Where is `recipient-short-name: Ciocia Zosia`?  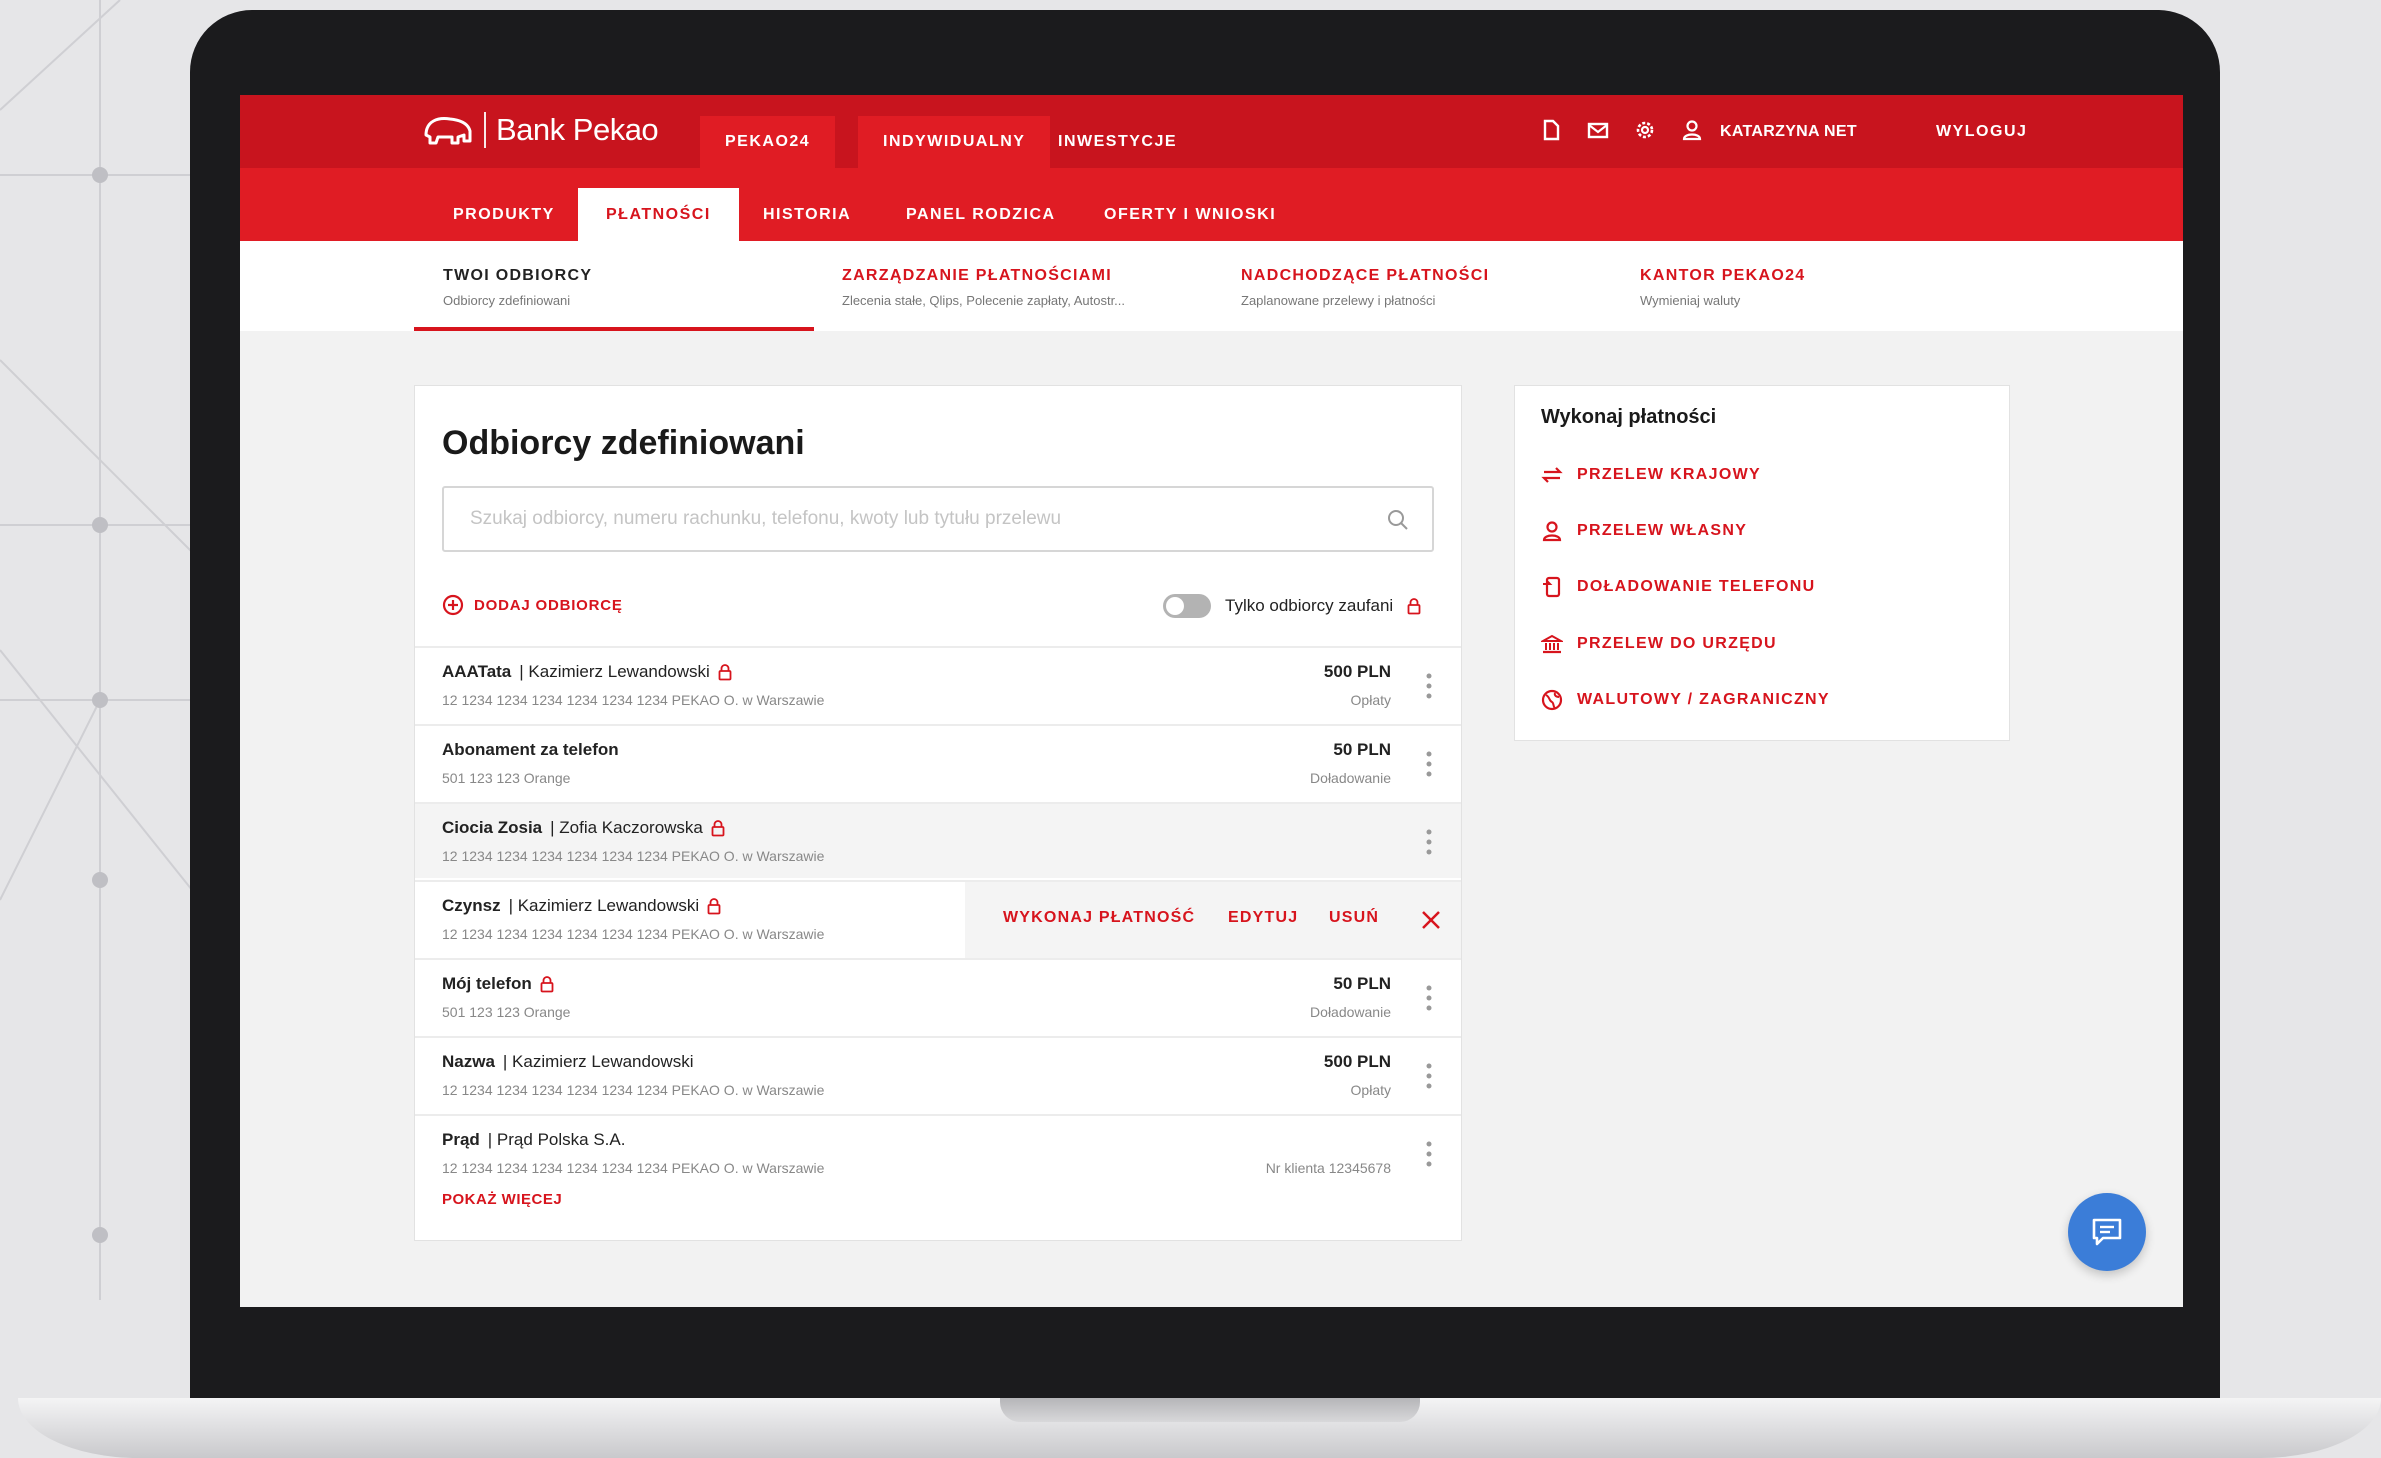
recipient-short-name: Ciocia Zosia is located at coordinates (492, 827).